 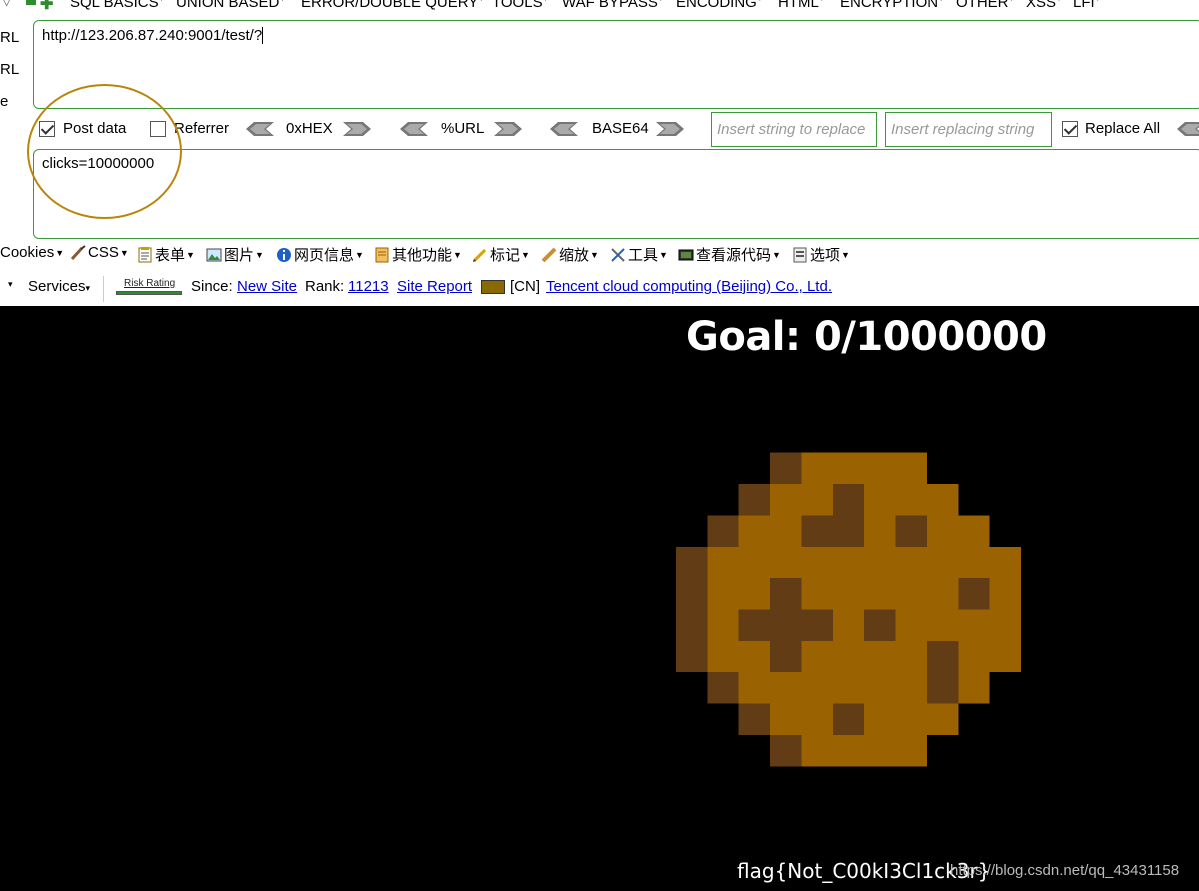 I want to click on goal-counter: Goal: 0/1000000, so click(x=866, y=337).